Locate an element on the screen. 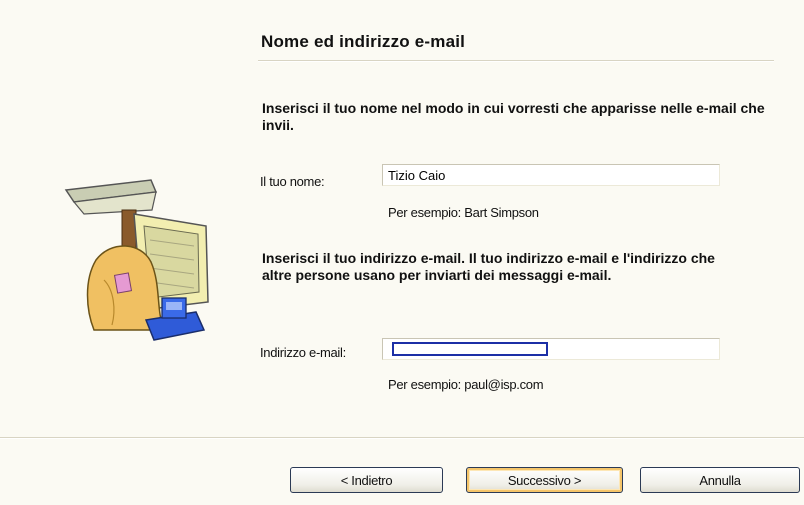  page-title: Nome ed indirizzo e-mail is located at coordinates (363, 41).